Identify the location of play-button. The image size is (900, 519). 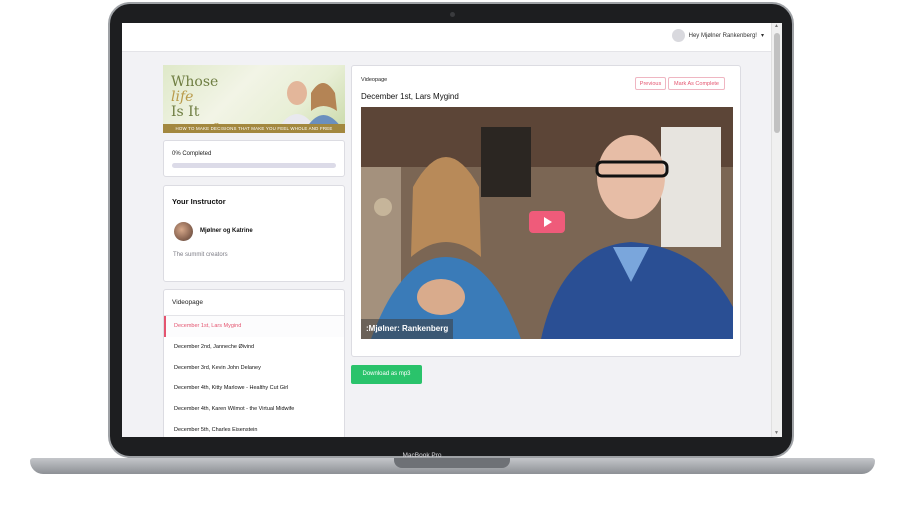
(547, 222).